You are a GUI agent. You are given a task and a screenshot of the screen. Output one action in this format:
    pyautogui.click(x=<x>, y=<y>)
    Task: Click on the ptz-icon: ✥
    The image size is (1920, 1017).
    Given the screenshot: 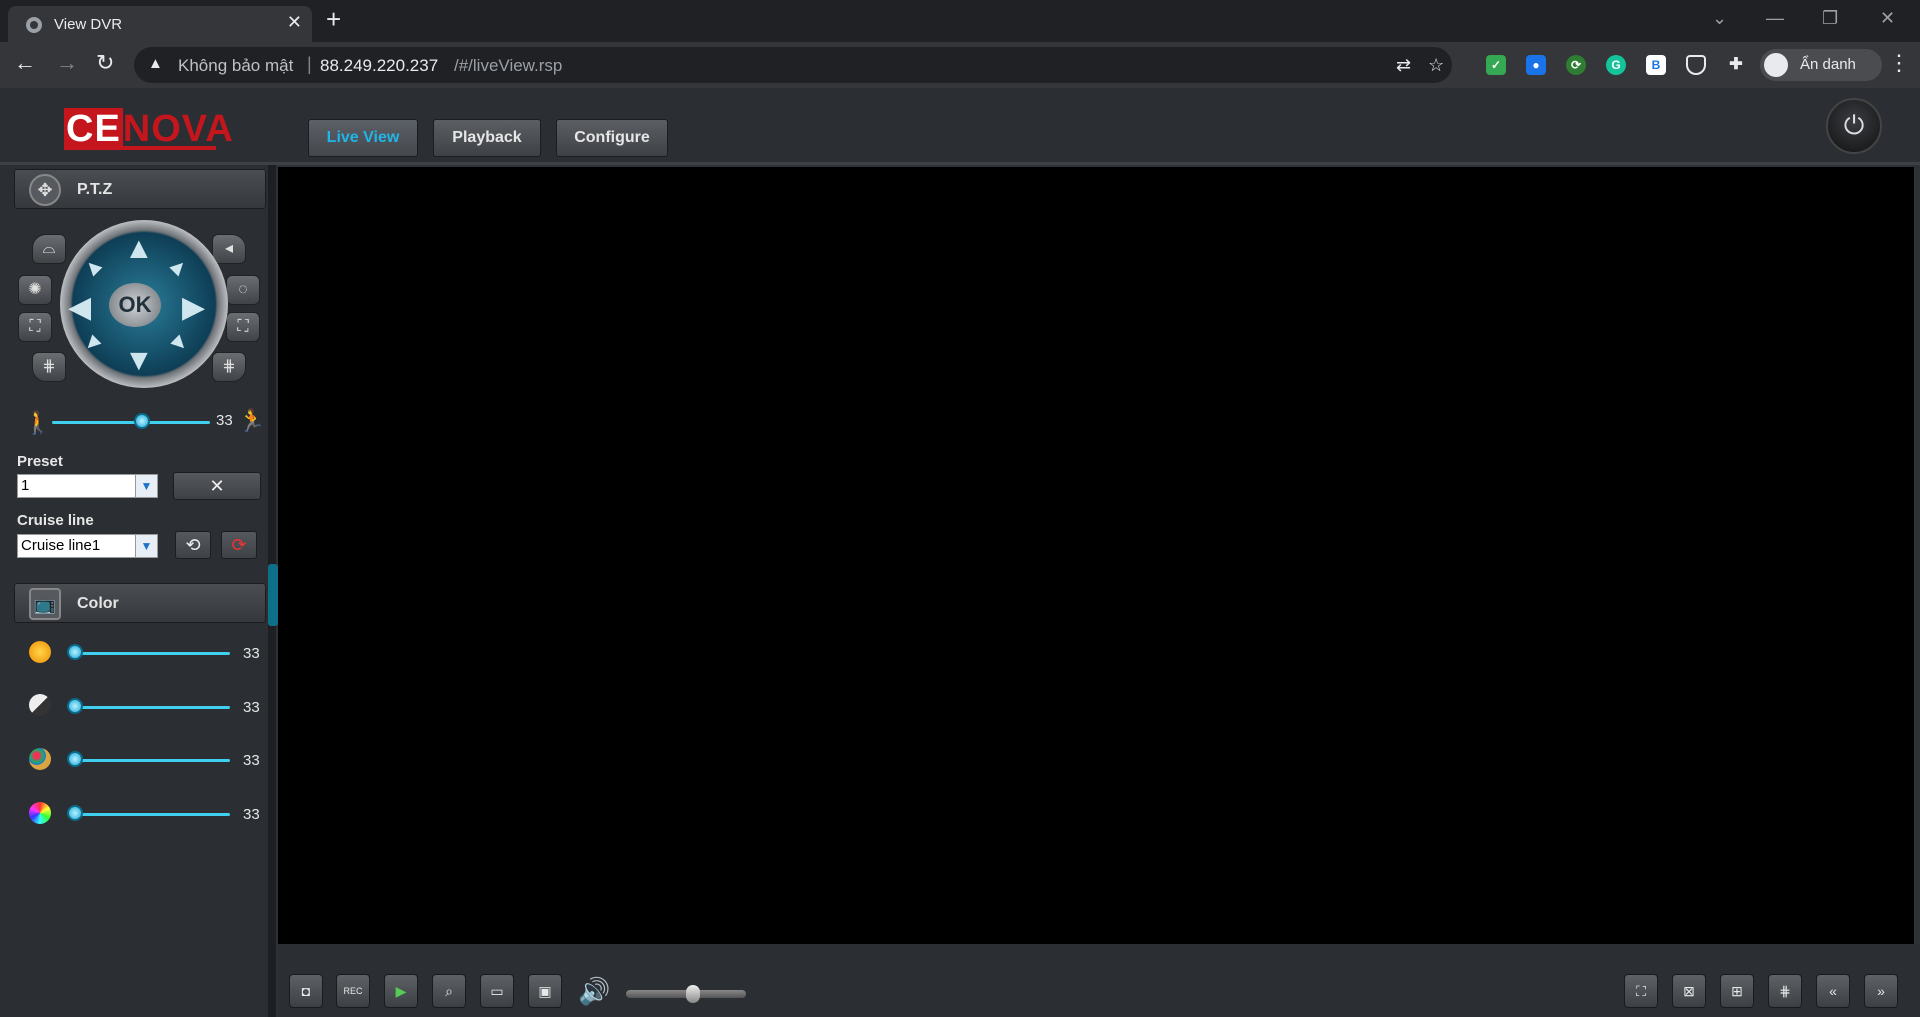 What is the action you would take?
    pyautogui.click(x=45, y=190)
    